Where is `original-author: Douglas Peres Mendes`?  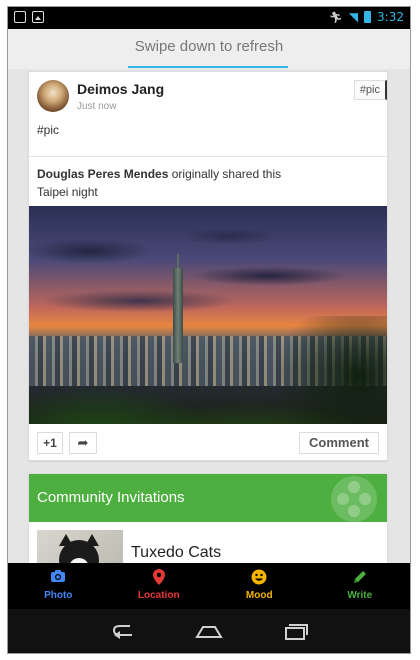 original-author: Douglas Peres Mendes is located at coordinates (102, 174).